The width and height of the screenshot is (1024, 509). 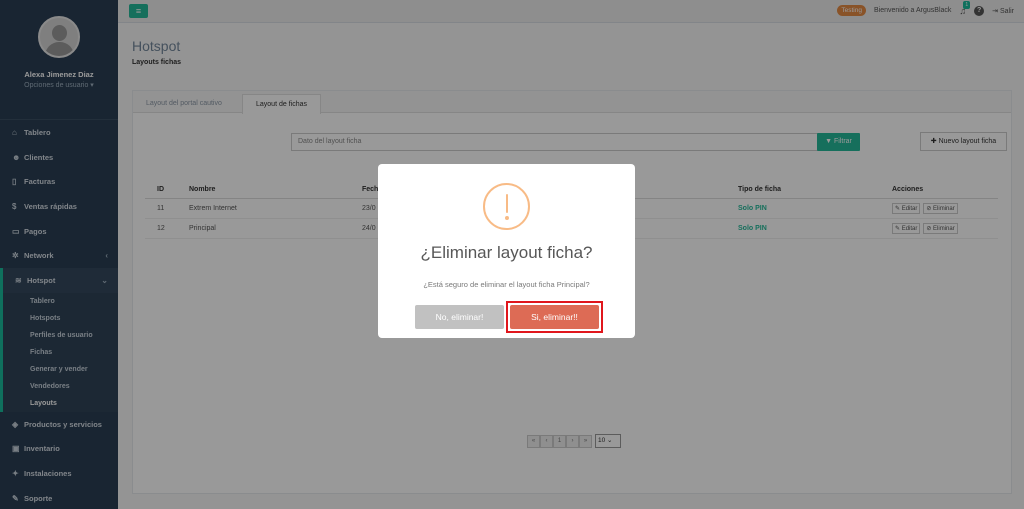 I want to click on cancel-button: No, eliminar!, so click(x=459, y=317).